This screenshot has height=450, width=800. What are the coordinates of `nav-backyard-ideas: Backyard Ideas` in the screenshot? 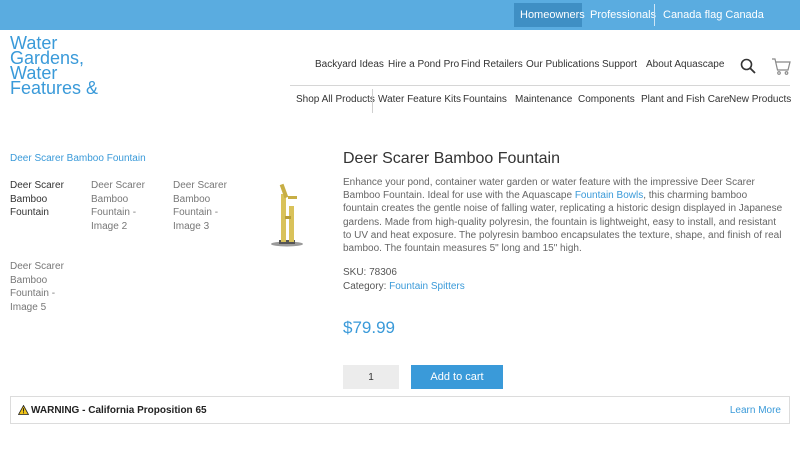 It's located at (349, 67).